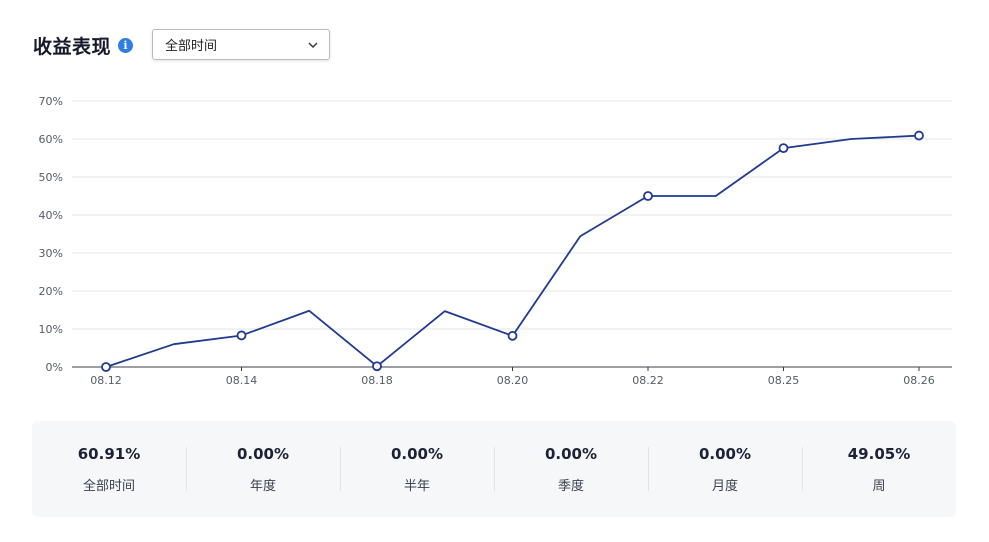  I want to click on stat-value: 60.91%, so click(109, 453).